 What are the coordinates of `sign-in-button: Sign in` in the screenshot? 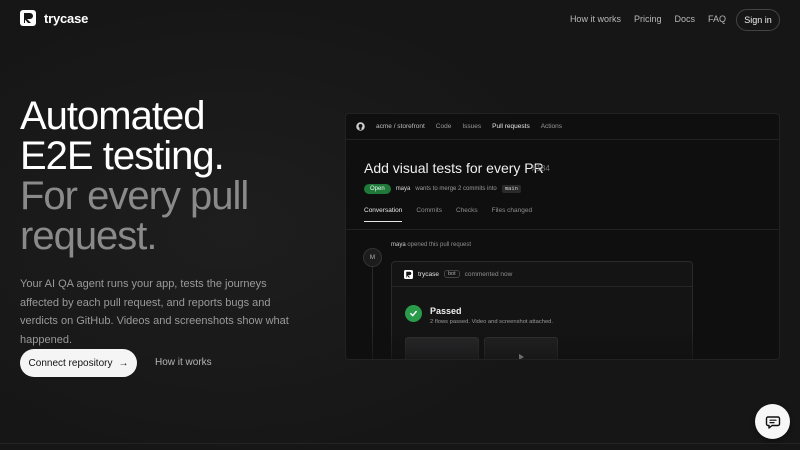 It's located at (758, 20).